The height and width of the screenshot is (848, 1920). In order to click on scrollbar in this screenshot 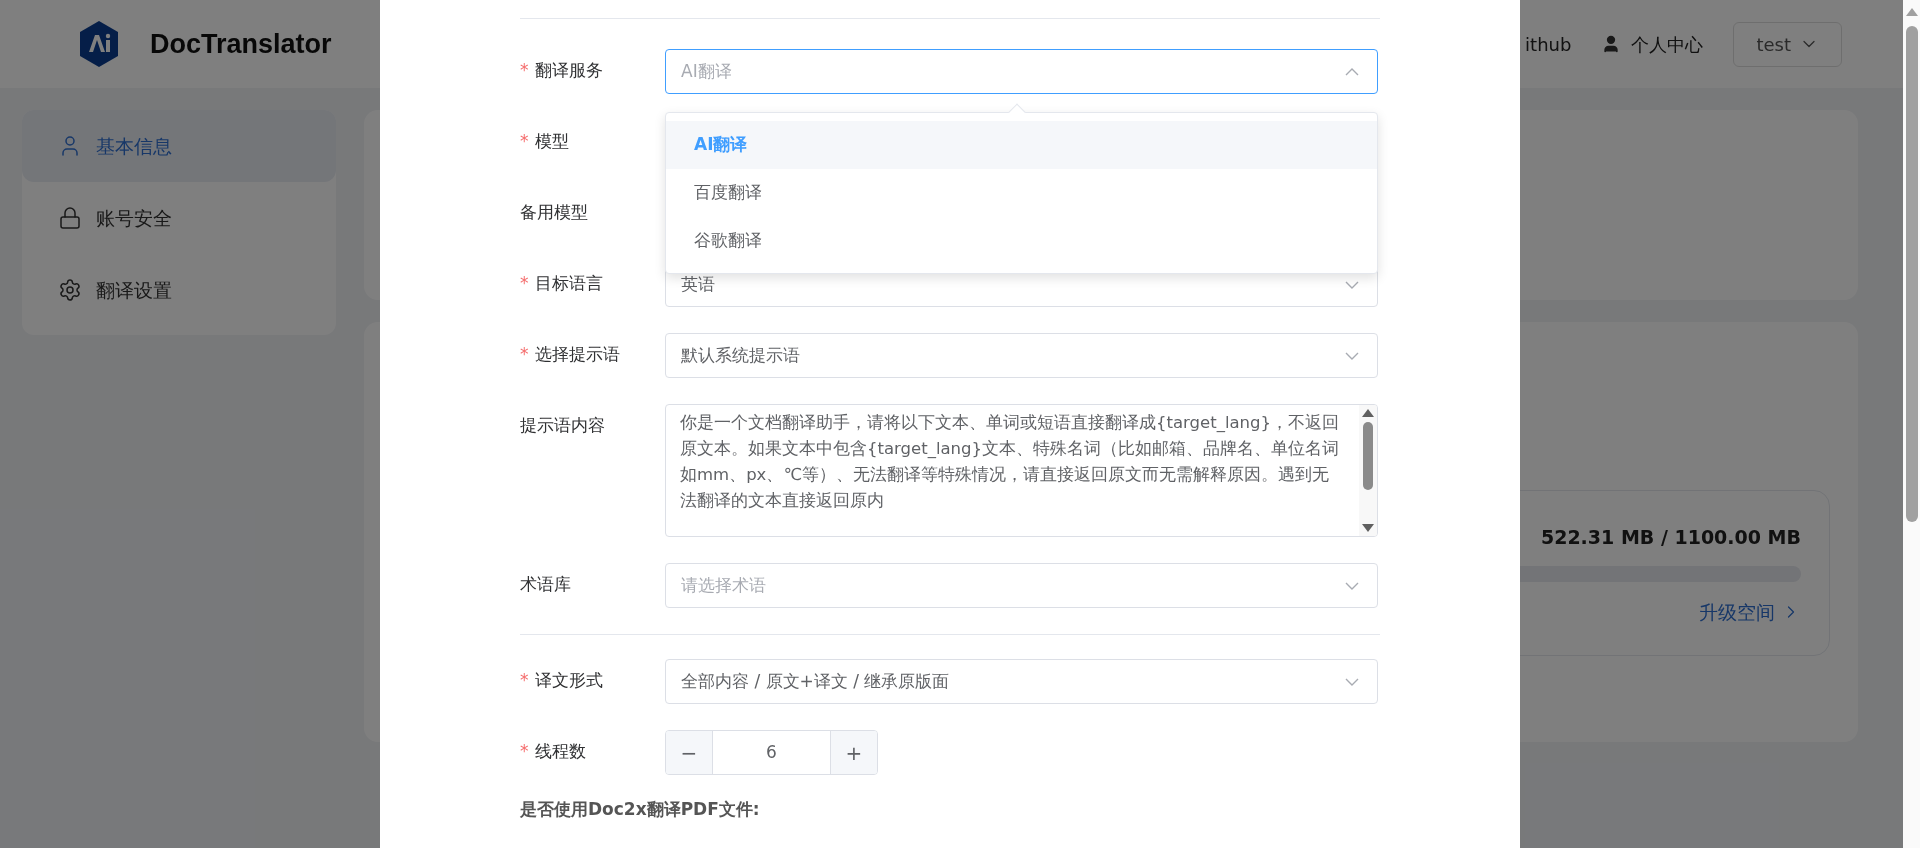, I will do `click(1368, 470)`.